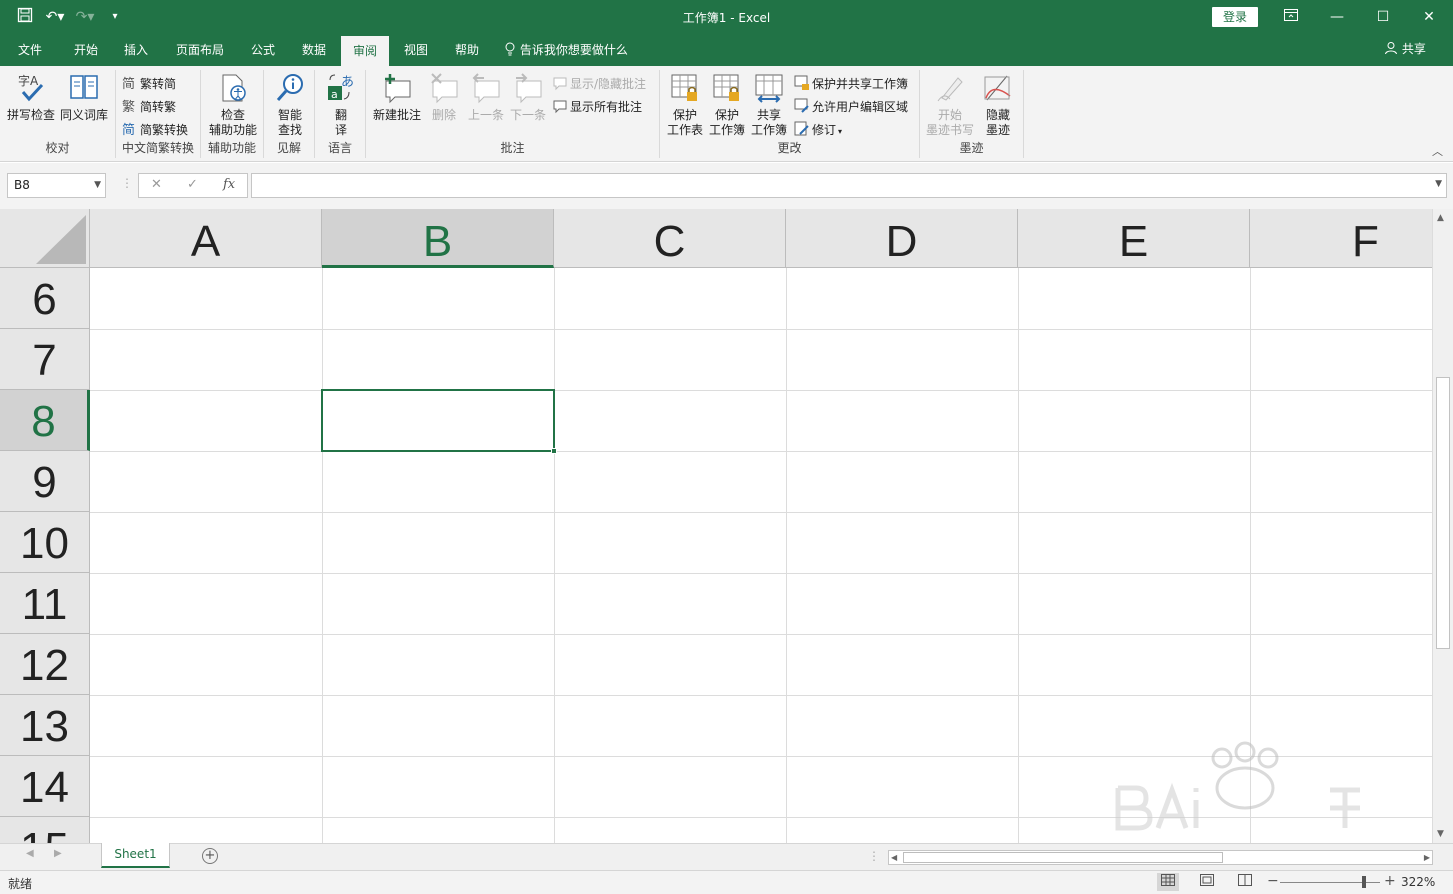 Image resolution: width=1453 pixels, height=894 pixels. Describe the element at coordinates (1427, 857) in the screenshot. I see `scroll-right-icon: ▶` at that location.